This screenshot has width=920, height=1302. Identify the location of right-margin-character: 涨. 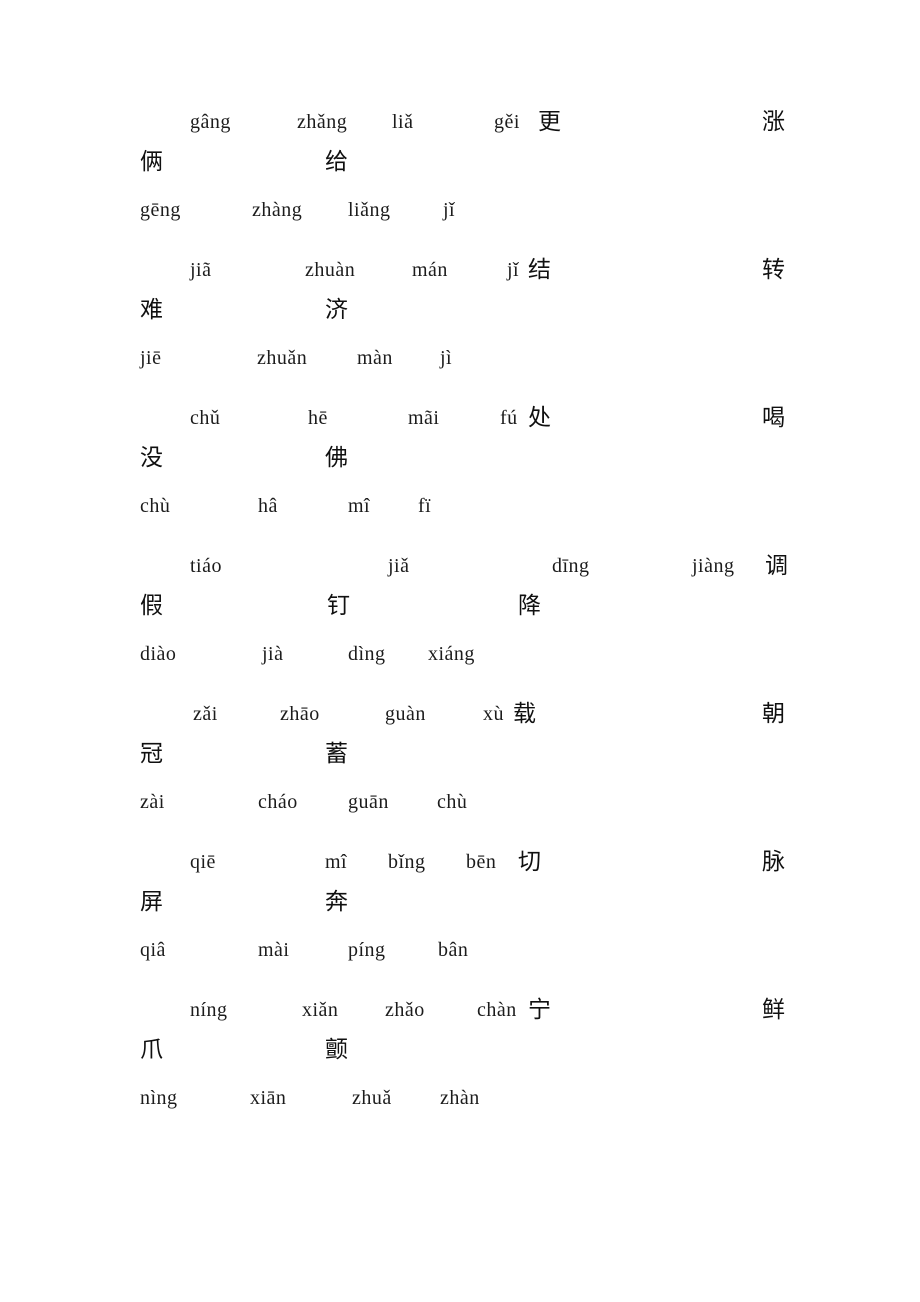
(773, 122).